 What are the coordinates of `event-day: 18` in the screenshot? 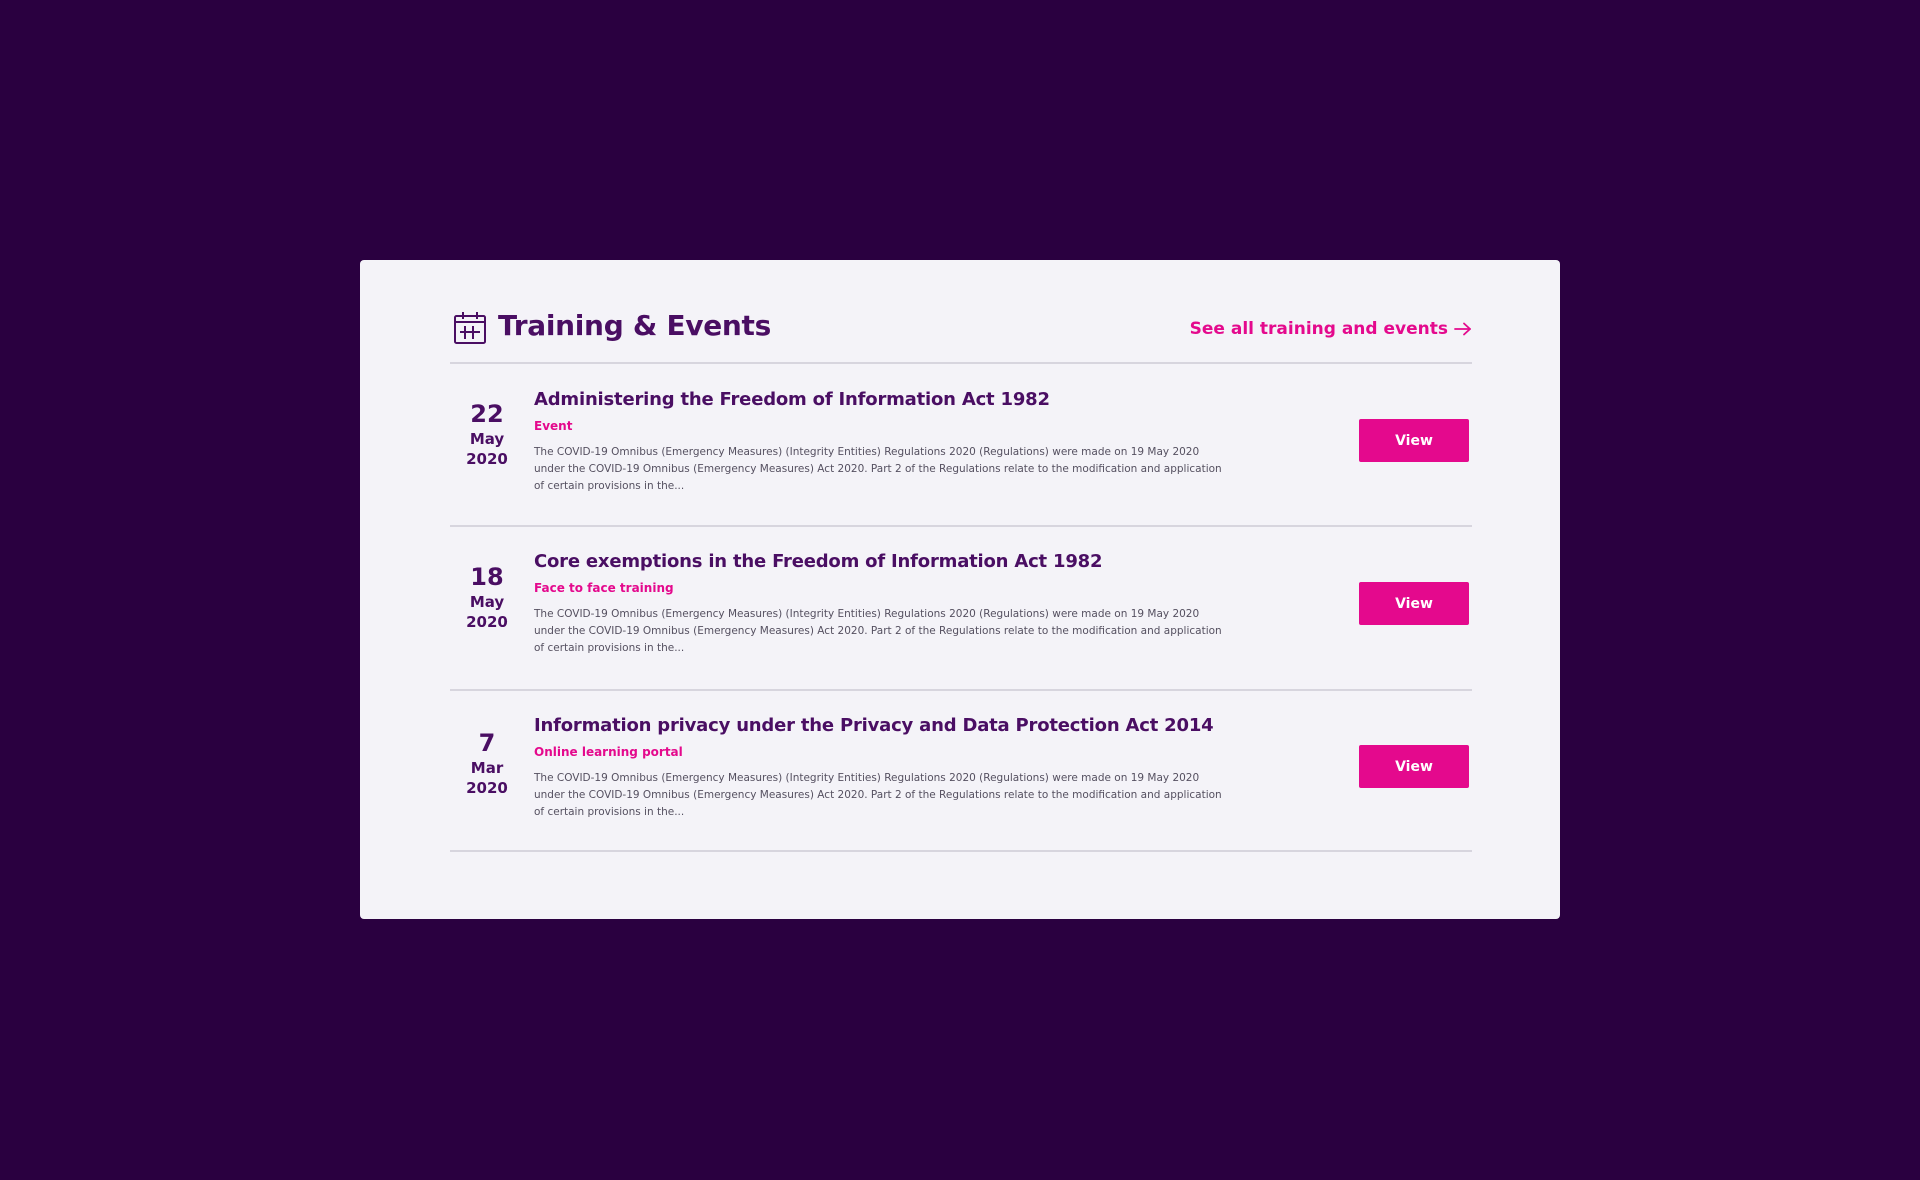 It's located at (487, 577).